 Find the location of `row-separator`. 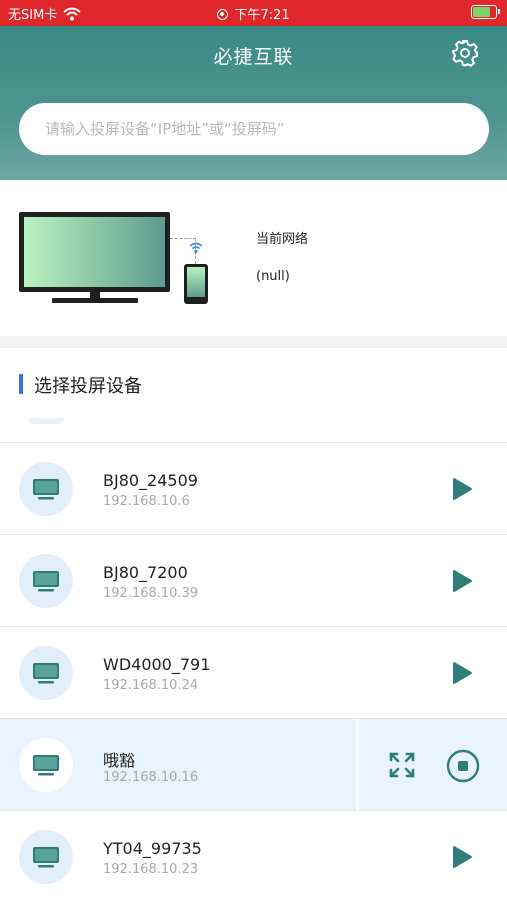

row-separator is located at coordinates (357, 765).